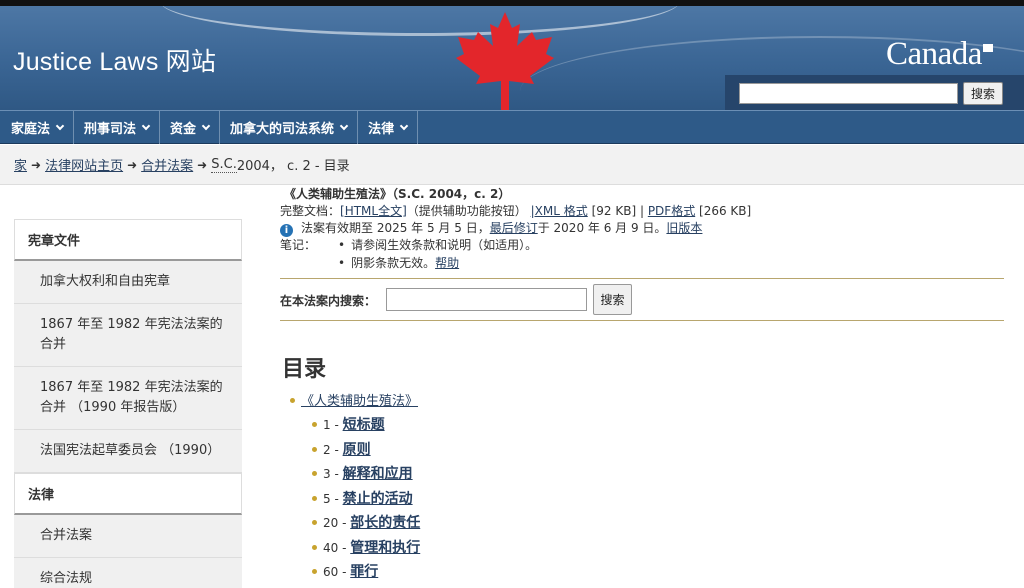 The width and height of the screenshot is (1024, 588). What do you see at coordinates (128, 398) in the screenshot?
I see `sidebar-item-constitution-acts-1990: 1867 年至 1982 年宪法法案的合并 （1990 年报告版）` at bounding box center [128, 398].